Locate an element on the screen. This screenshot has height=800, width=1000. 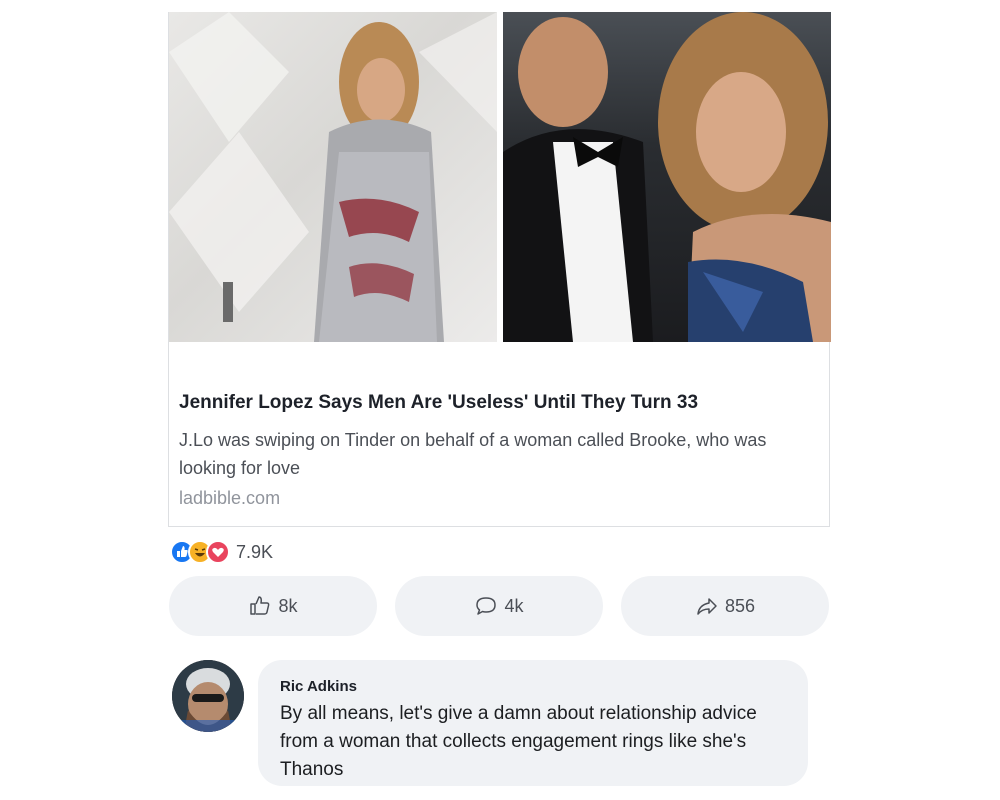
red-carpet-photo is located at coordinates (333, 177).